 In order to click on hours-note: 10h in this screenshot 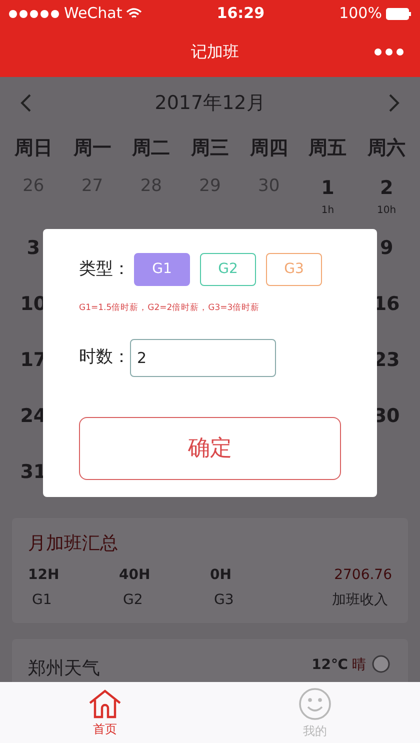, I will do `click(386, 211)`.